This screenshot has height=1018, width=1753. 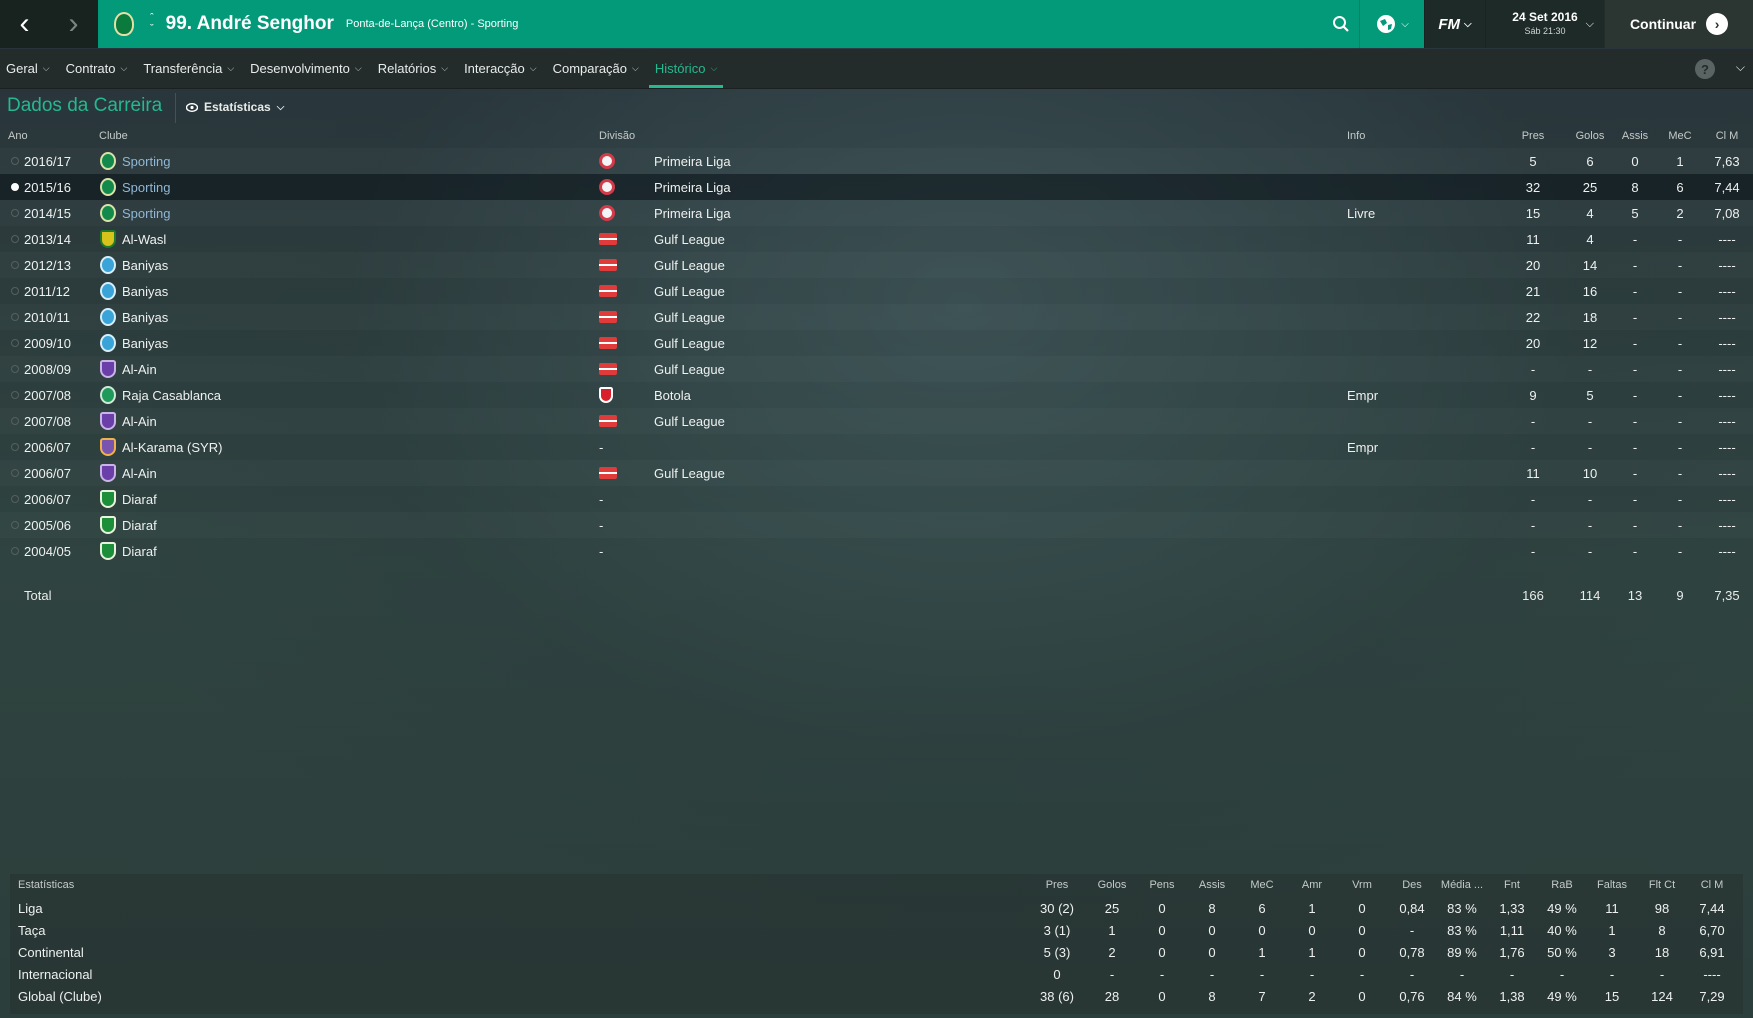 What do you see at coordinates (1533, 136) in the screenshot?
I see `column-header-pres: Pres` at bounding box center [1533, 136].